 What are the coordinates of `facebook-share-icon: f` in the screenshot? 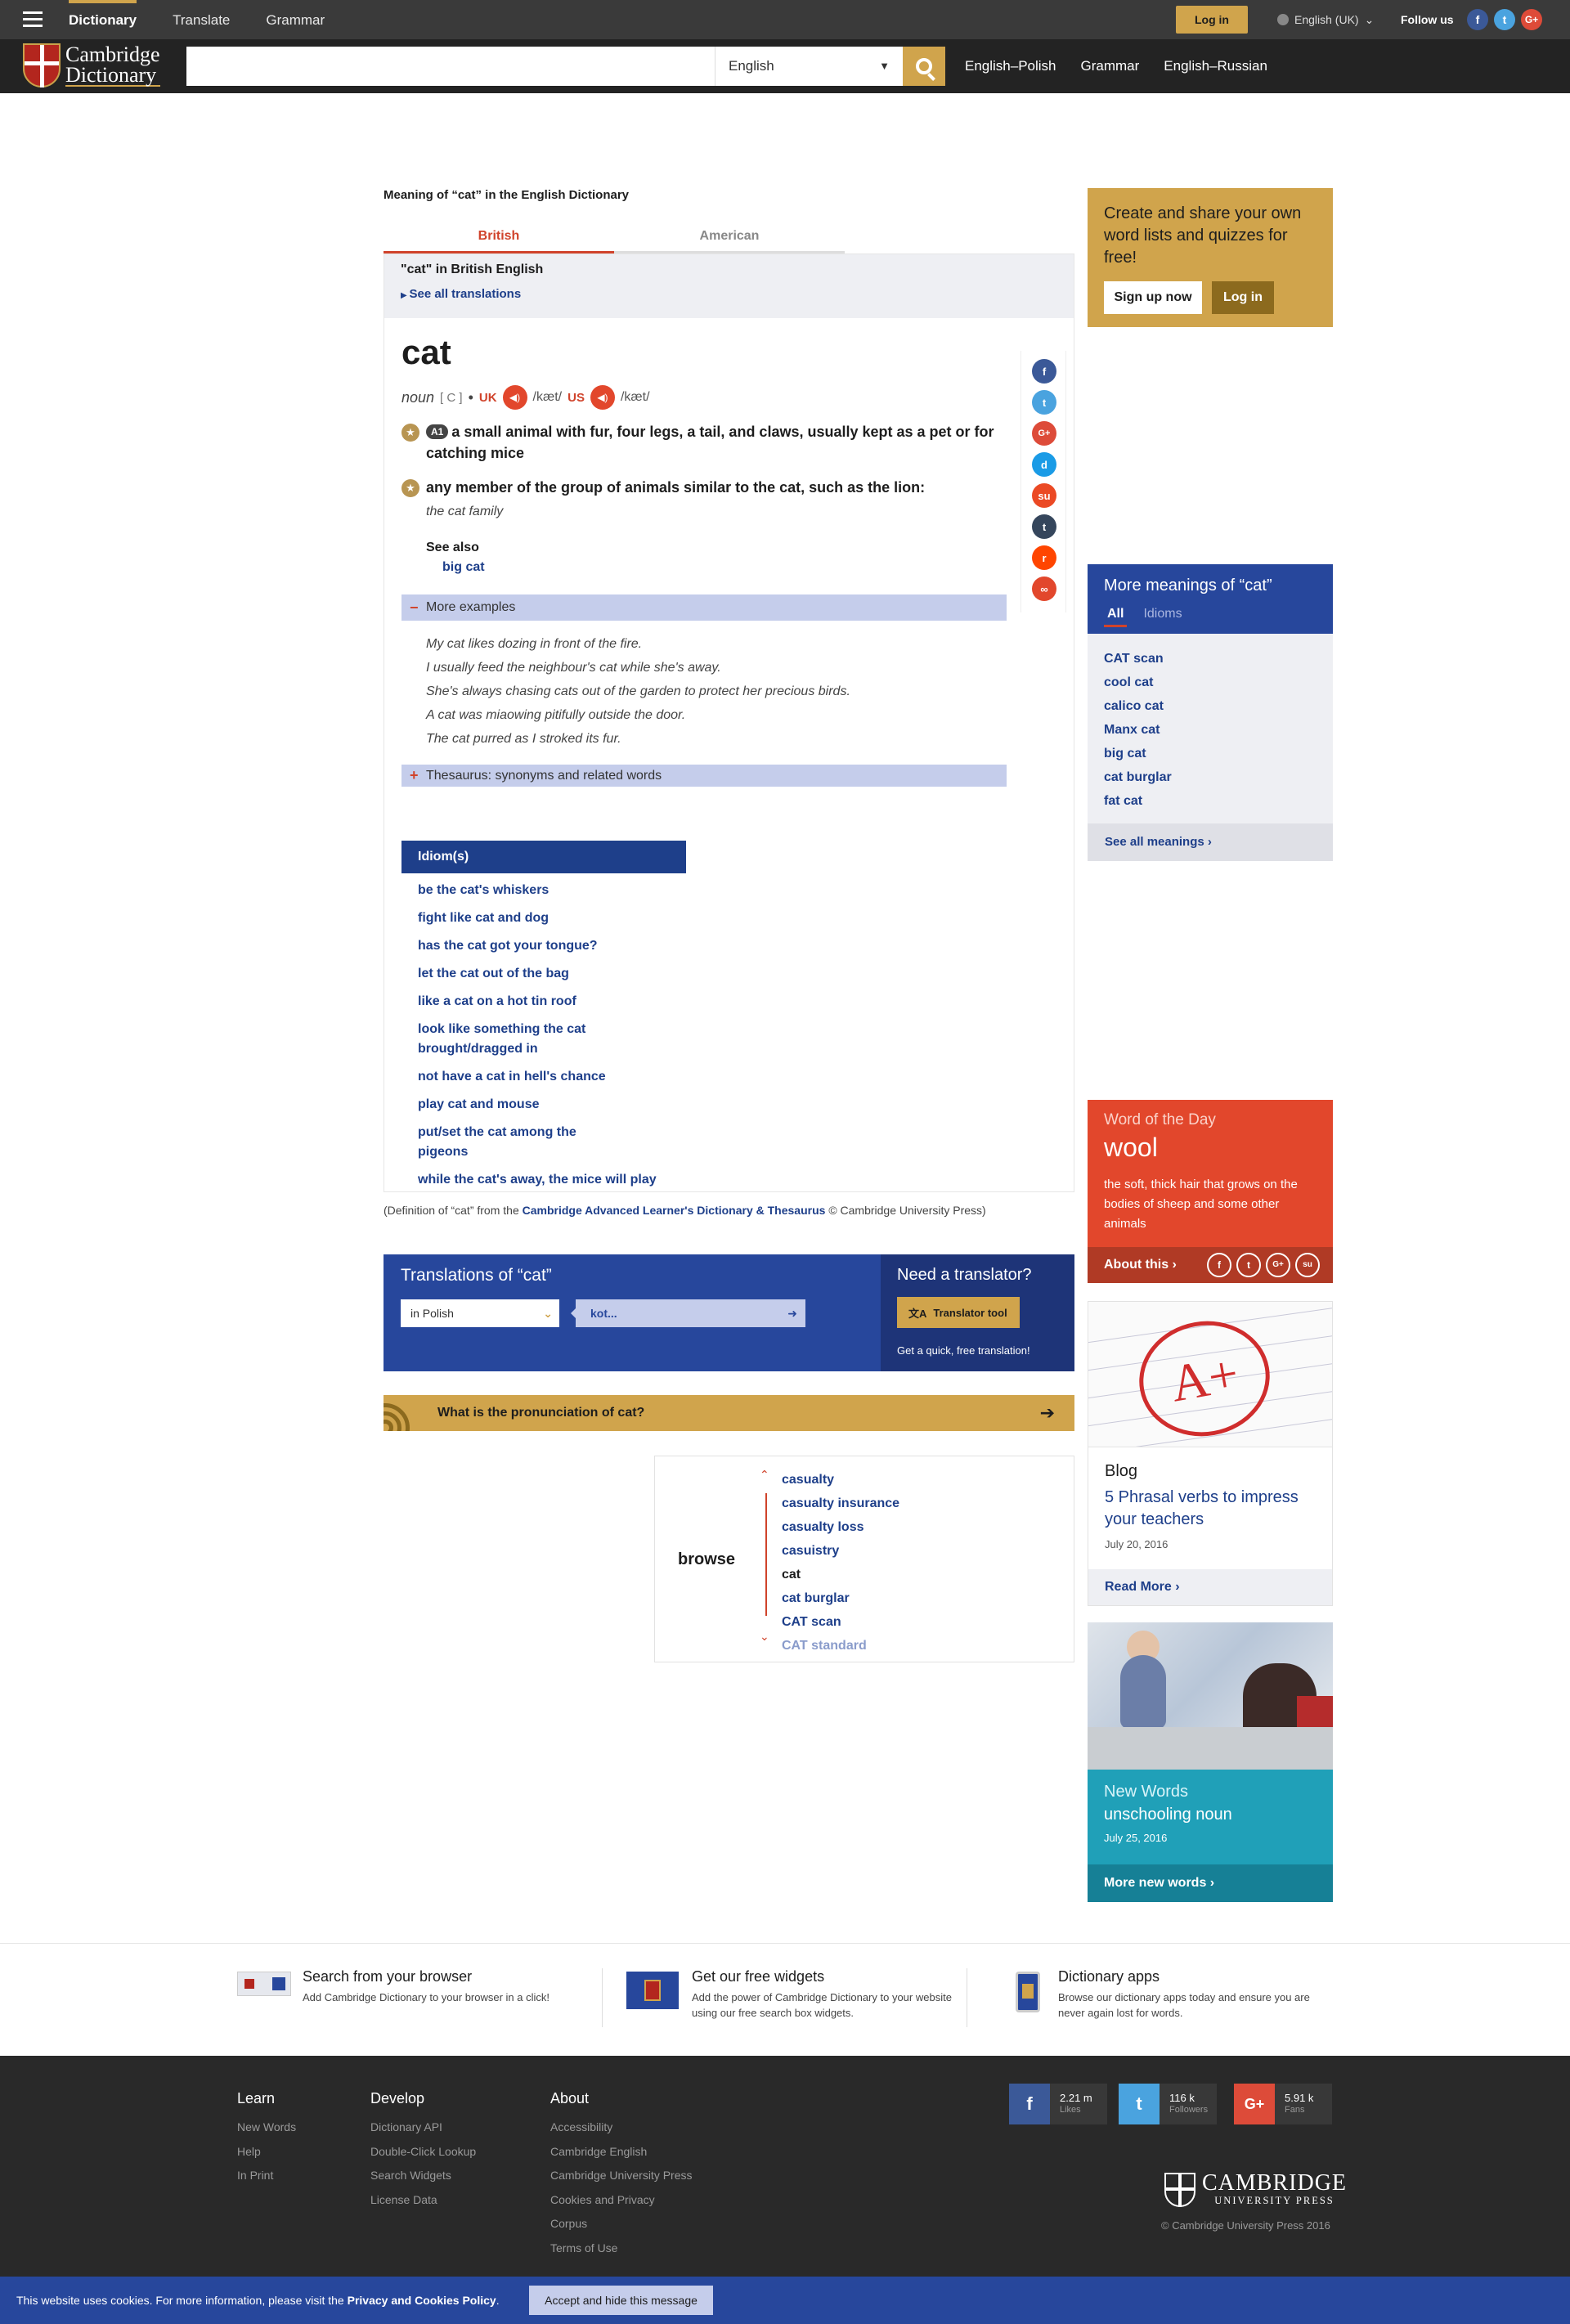 It's located at (1044, 371).